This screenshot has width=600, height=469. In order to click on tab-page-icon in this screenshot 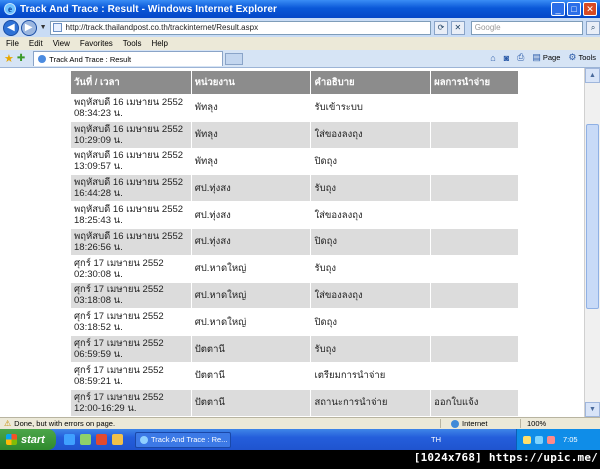, I will do `click(42, 59)`.